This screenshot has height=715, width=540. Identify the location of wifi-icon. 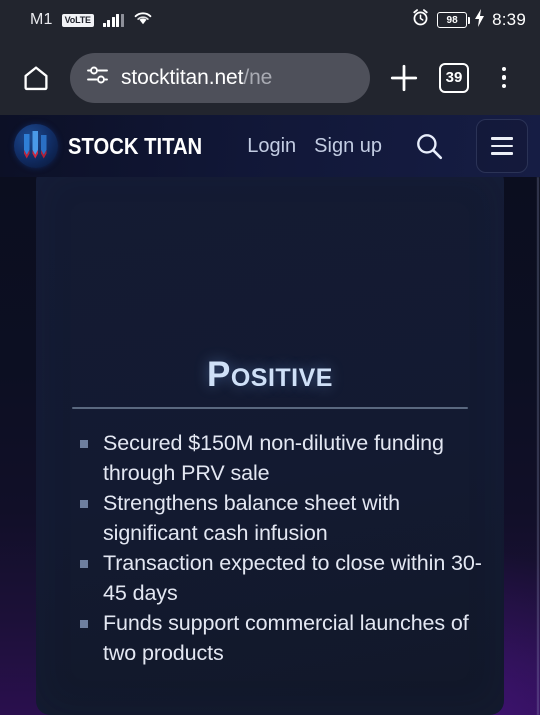
(143, 20).